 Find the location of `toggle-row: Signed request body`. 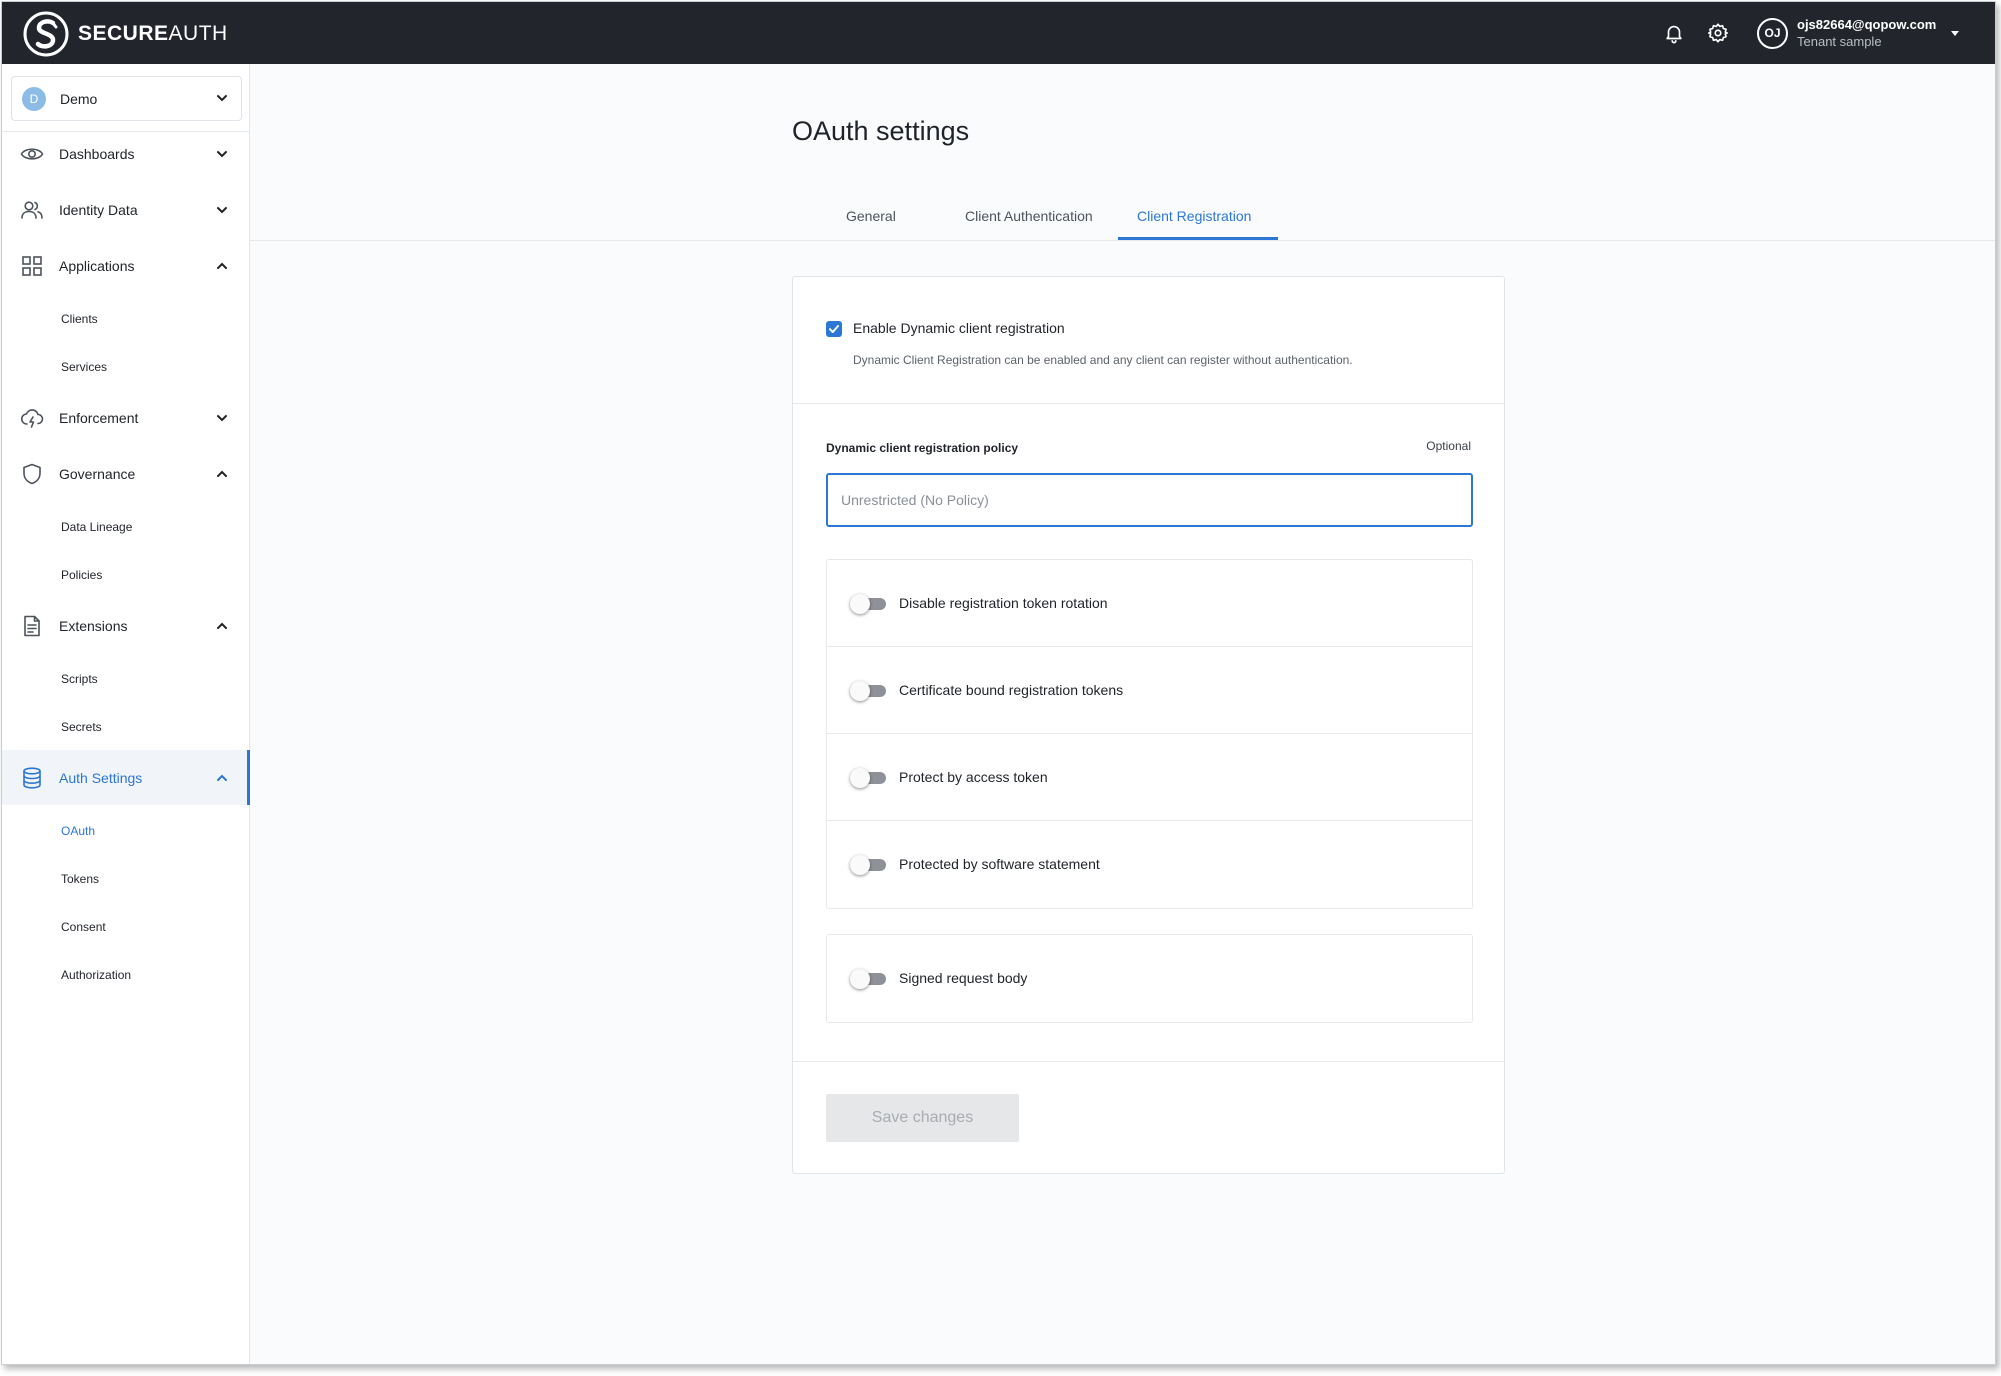

toggle-row: Signed request body is located at coordinates (1149, 978).